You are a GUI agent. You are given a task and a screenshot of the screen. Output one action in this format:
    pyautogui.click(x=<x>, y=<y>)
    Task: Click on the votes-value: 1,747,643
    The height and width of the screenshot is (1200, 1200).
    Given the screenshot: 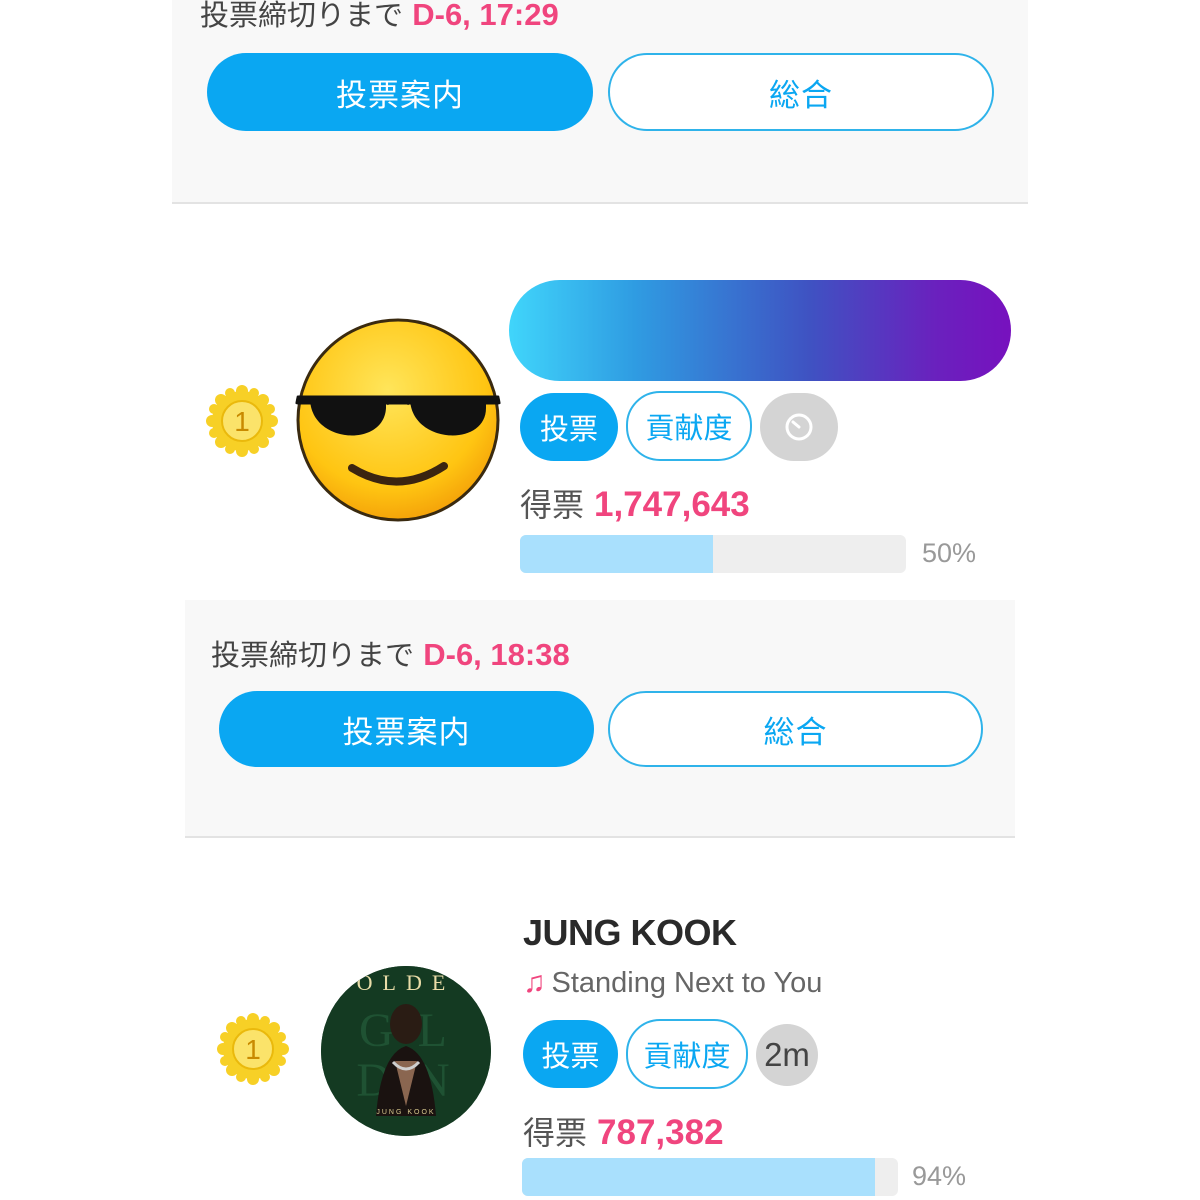 What is the action you would take?
    pyautogui.click(x=672, y=504)
    